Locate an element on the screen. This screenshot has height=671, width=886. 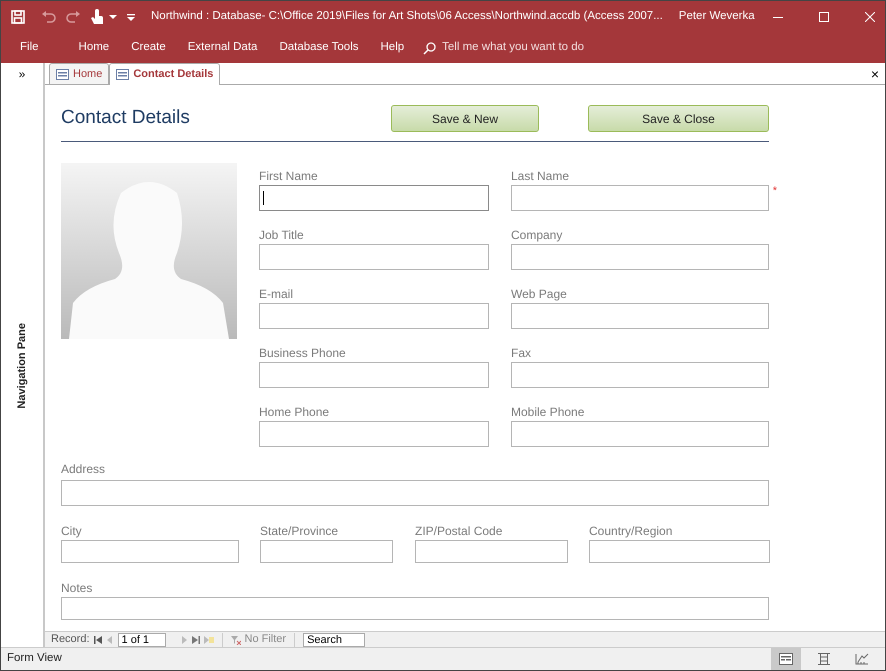
maximize-icon is located at coordinates (823, 17).